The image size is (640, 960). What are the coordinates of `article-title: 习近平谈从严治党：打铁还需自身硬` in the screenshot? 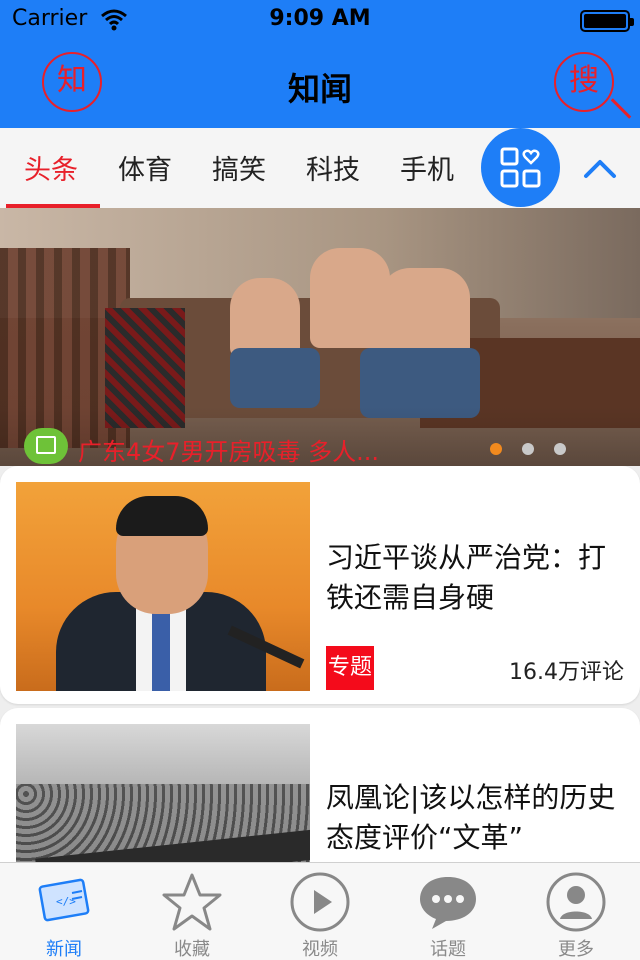 It's located at (466, 577).